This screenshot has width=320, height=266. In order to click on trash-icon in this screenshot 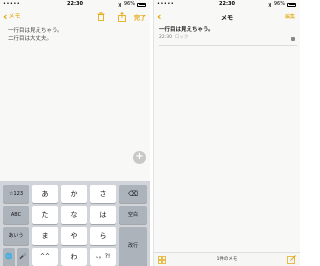, I will do `click(101, 16)`.